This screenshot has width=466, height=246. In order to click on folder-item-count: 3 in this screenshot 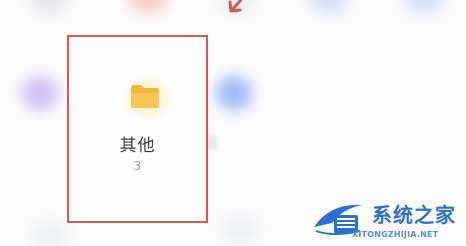, I will do `click(137, 166)`.